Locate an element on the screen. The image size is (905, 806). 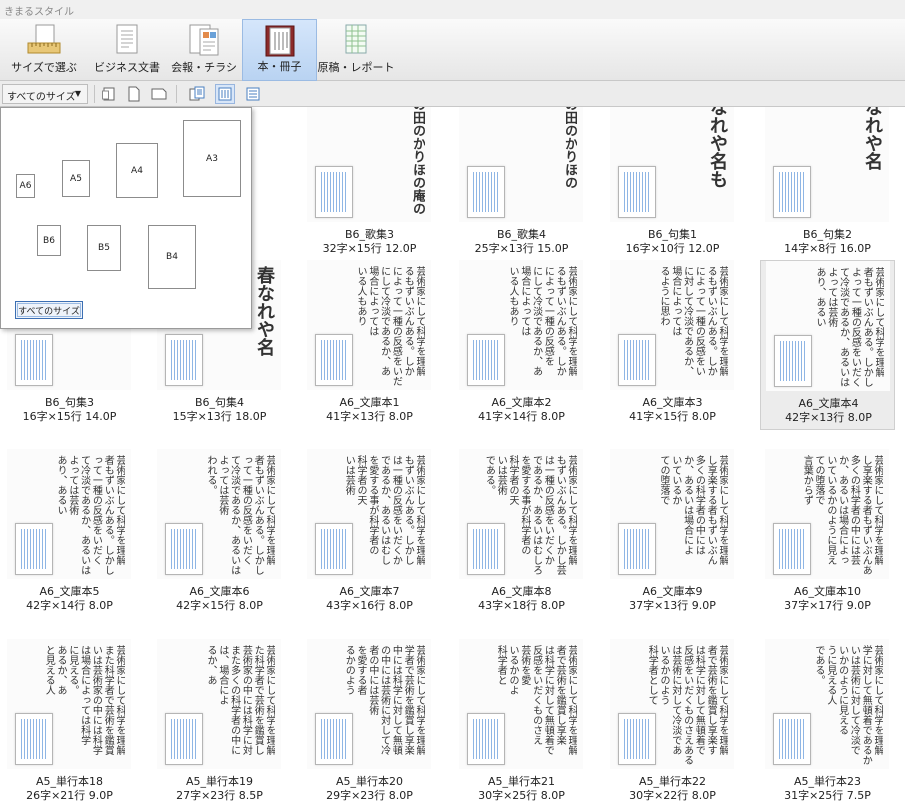
template-spec: 15字×13行 18.0P is located at coordinates (219, 416).